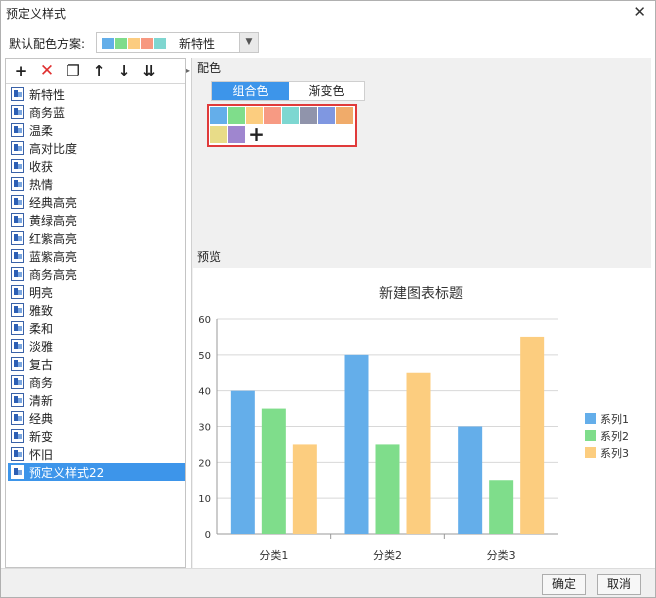 This screenshot has height=598, width=656. Describe the element at coordinates (96, 454) in the screenshot. I see `style-list-item: 怀旧` at that location.